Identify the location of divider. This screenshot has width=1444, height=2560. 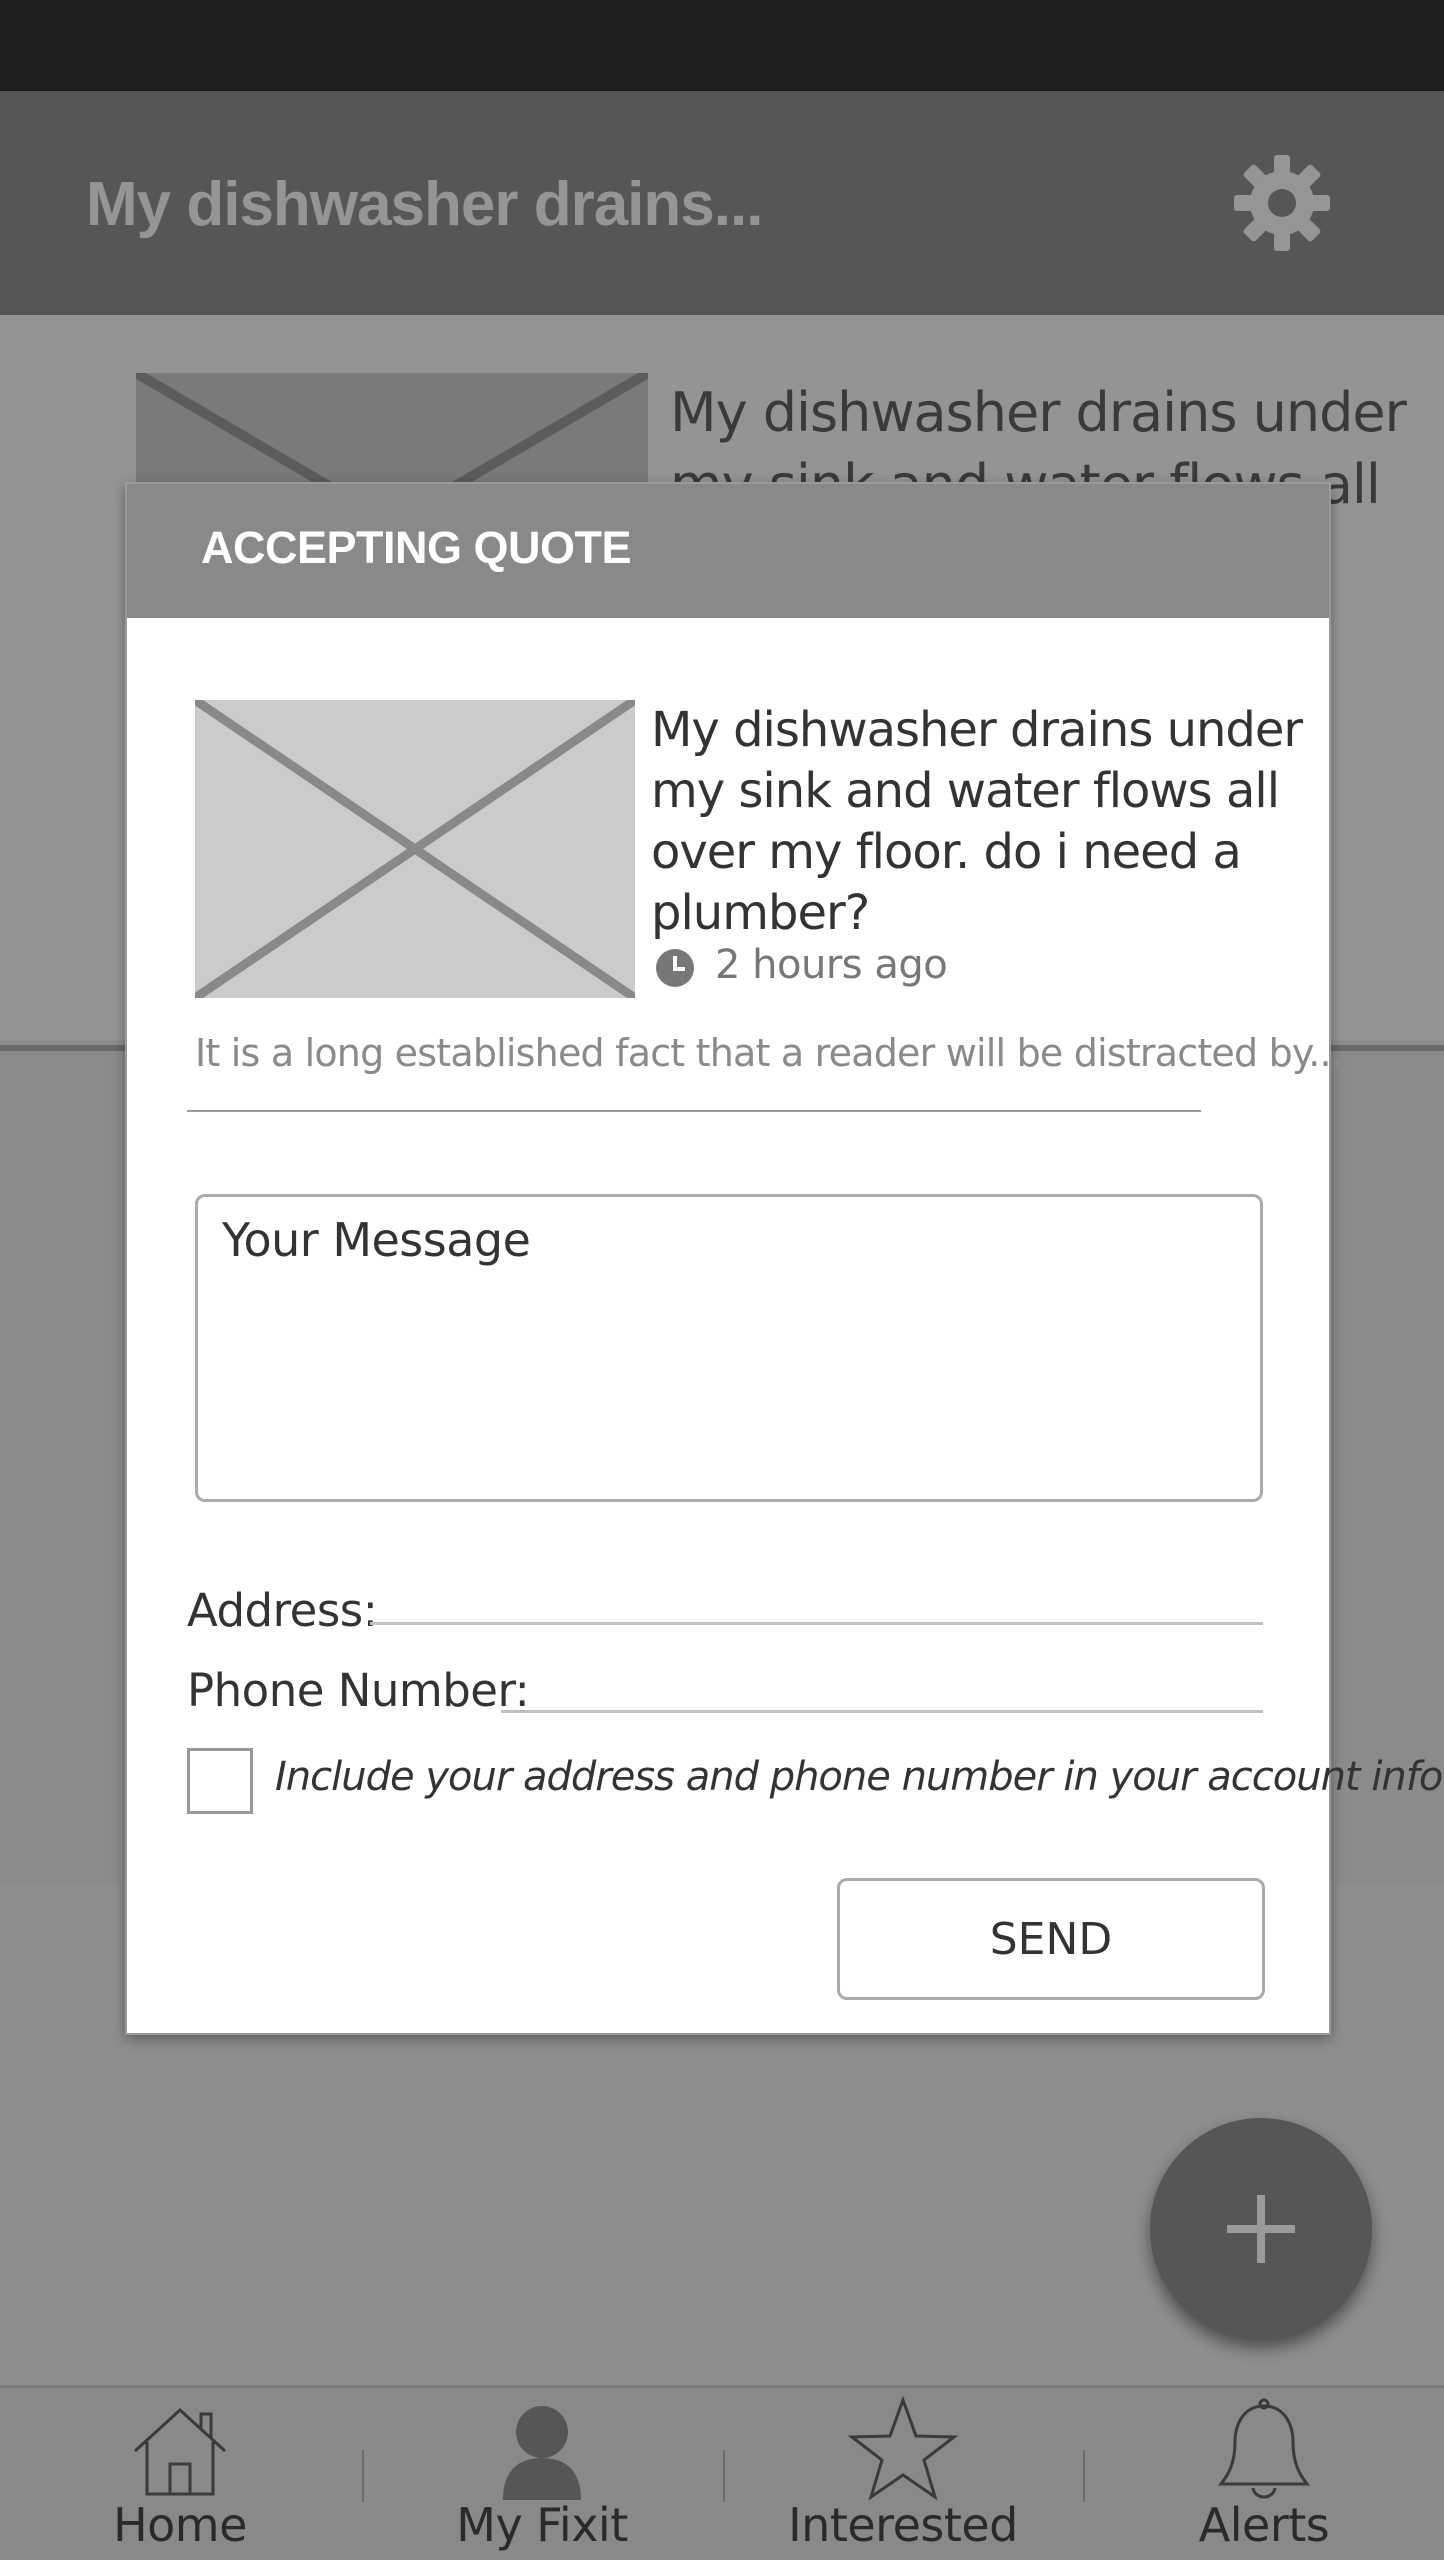
(694, 1111).